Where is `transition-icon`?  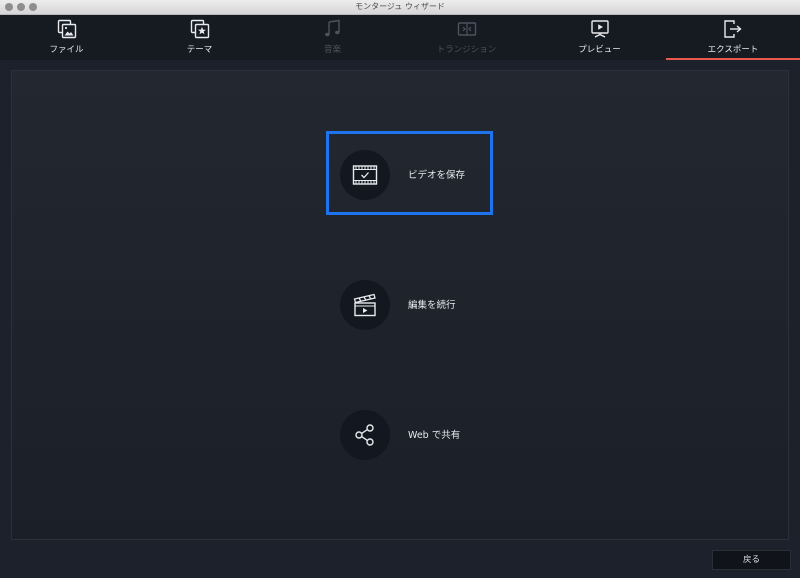
transition-icon is located at coordinates (466, 29).